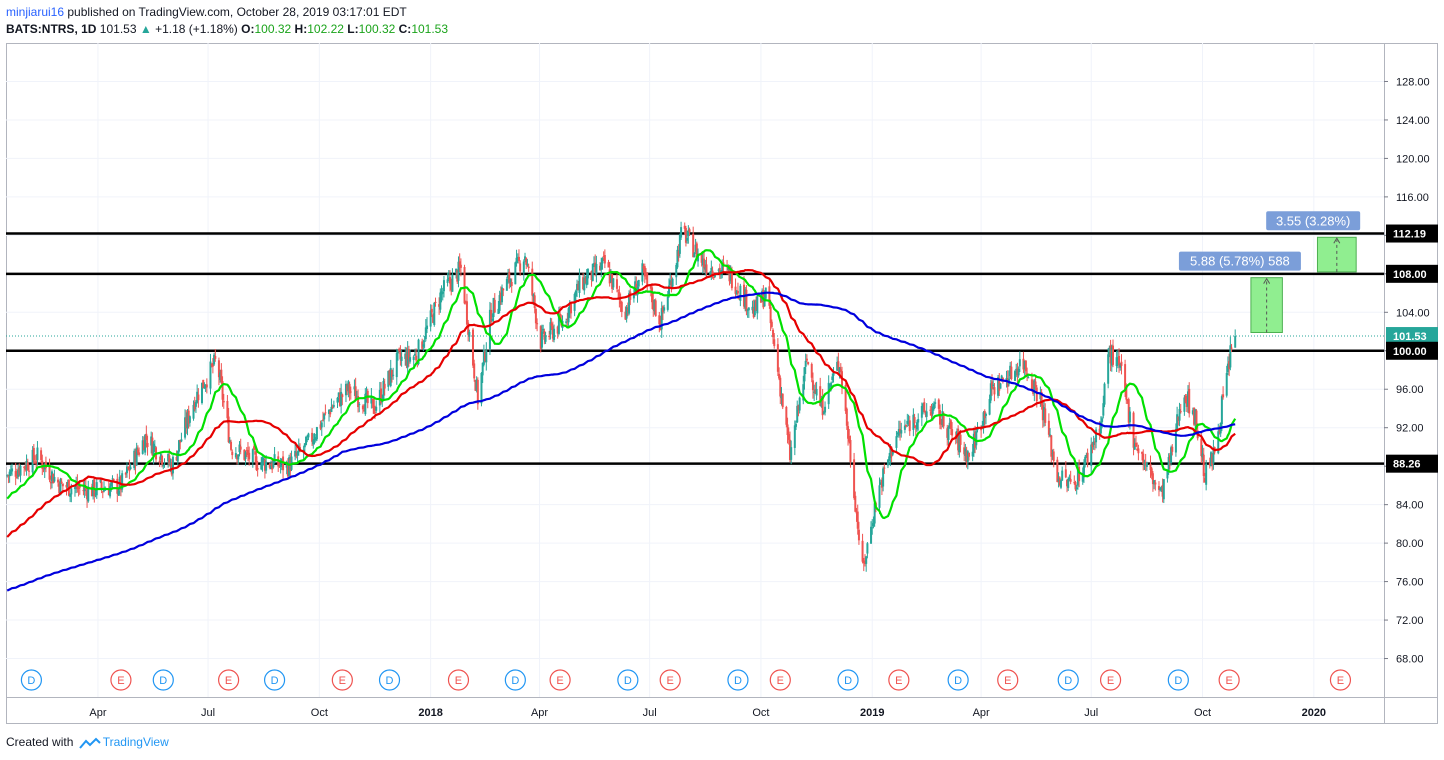 The height and width of the screenshot is (760, 1444). What do you see at coordinates (707, 713) in the screenshot?
I see `time-axis: Apr Jul Oct 2018 Apr Jul Oct 2019 Apr Jul Oct 2020` at bounding box center [707, 713].